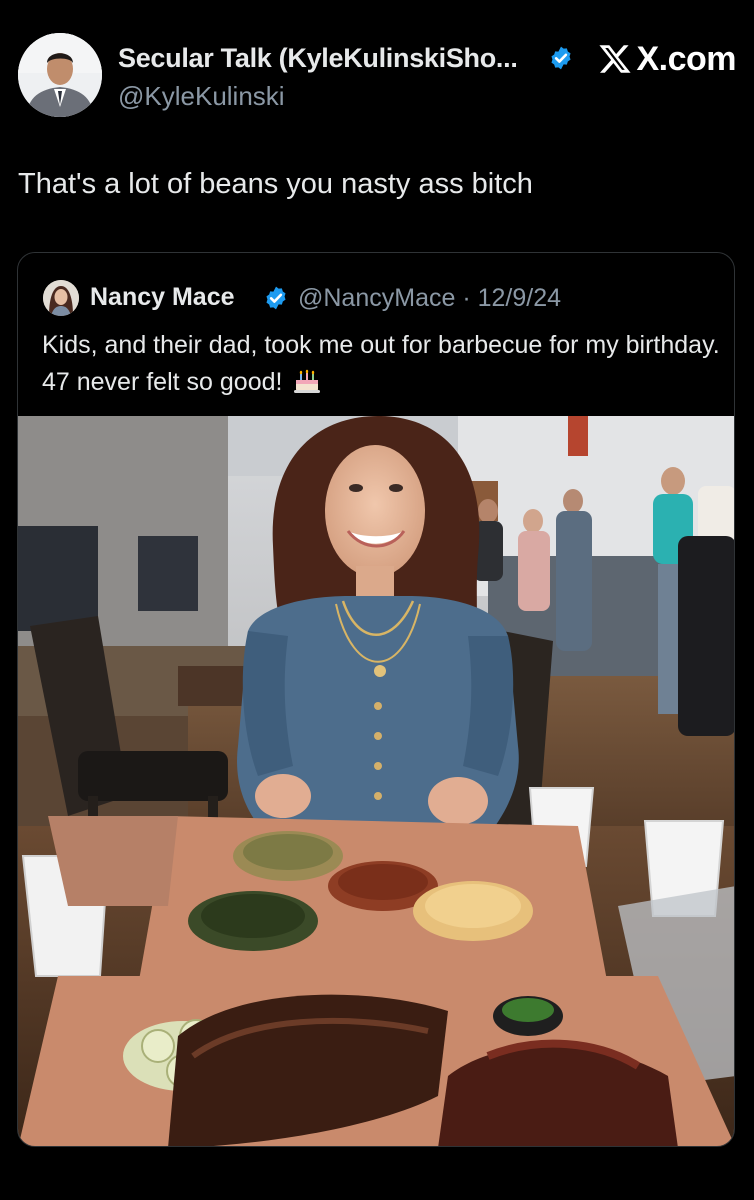  Describe the element at coordinates (61, 298) in the screenshot. I see `quoted-author-avatar` at that location.